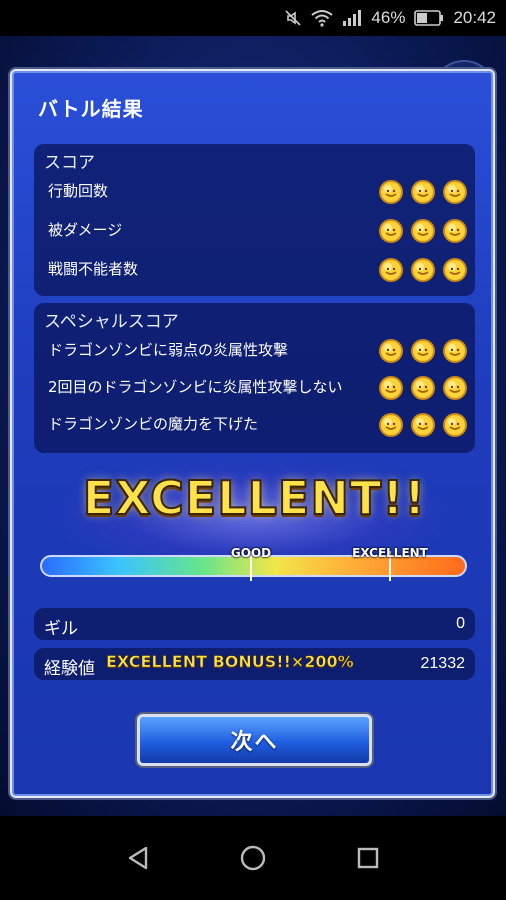 The width and height of the screenshot is (506, 900). I want to click on back-icon, so click(137, 858).